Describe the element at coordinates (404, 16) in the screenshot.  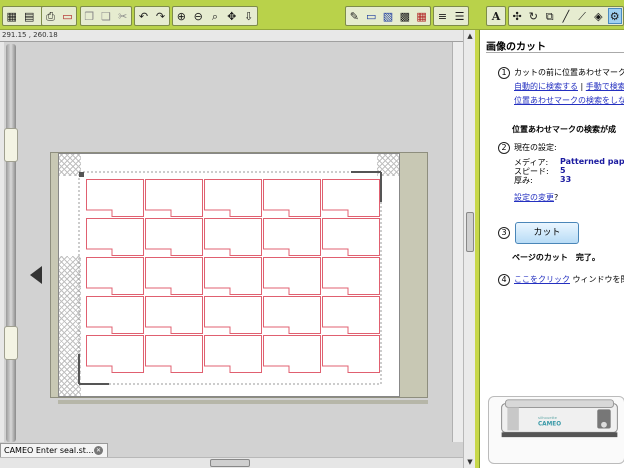
I see `image-icon: ▩` at that location.